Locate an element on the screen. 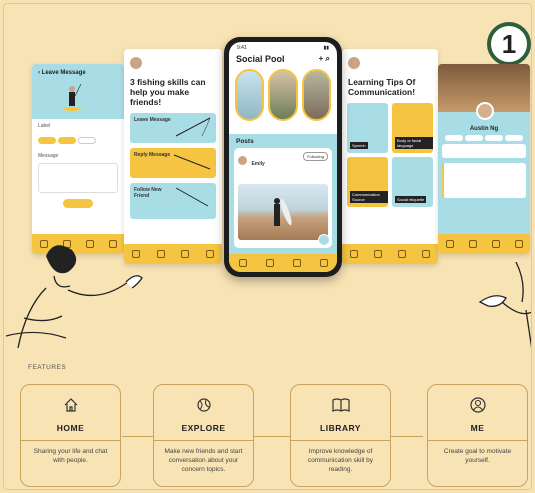 The image size is (535, 493). post-username: Emily is located at coordinates (258, 164).